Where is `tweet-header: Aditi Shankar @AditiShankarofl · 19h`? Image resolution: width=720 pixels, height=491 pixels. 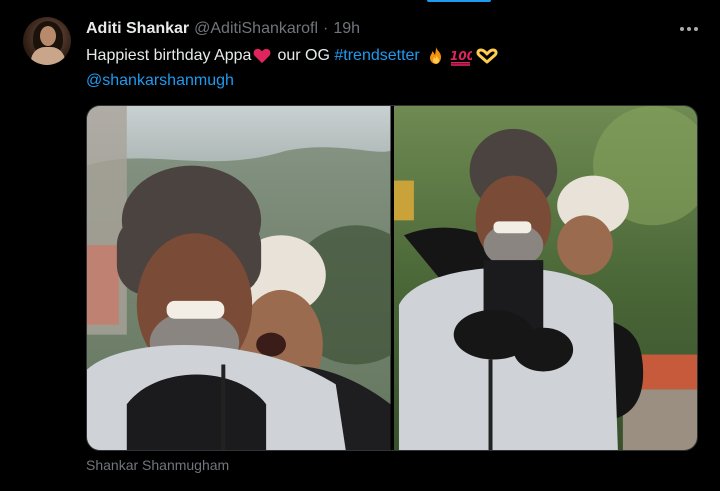
tweet-header: Aditi Shankar @AditiShankarofl · 19h is located at coordinates (223, 29).